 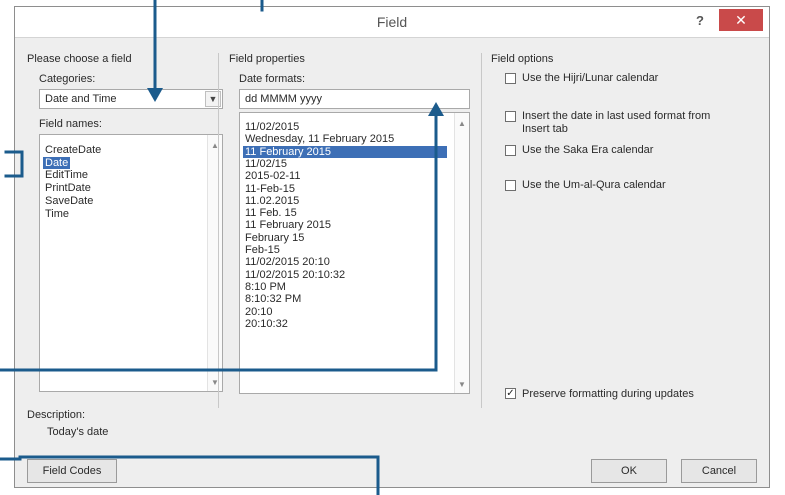 I want to click on field-name-item: EditTime, so click(x=66, y=175).